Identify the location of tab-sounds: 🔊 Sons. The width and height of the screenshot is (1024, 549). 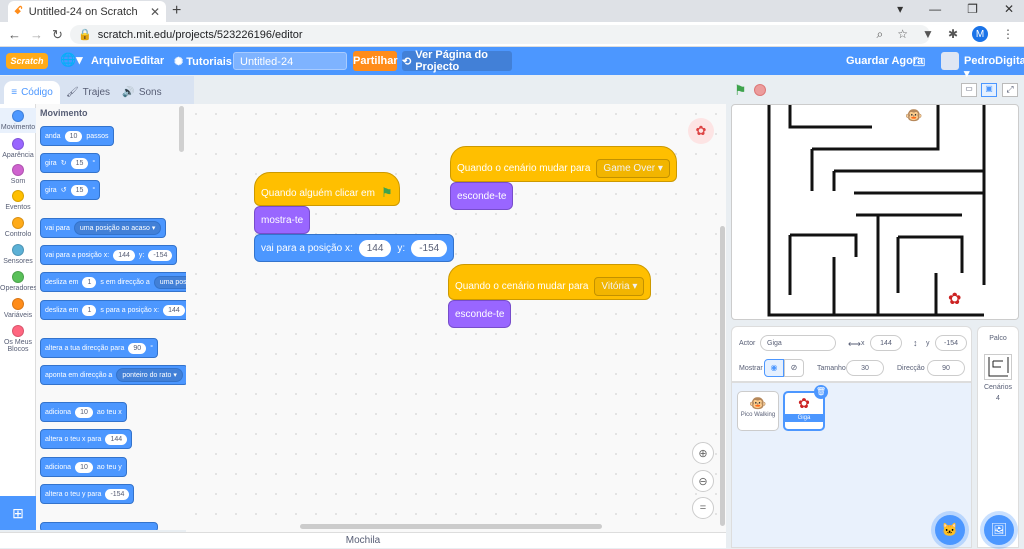
(142, 92).